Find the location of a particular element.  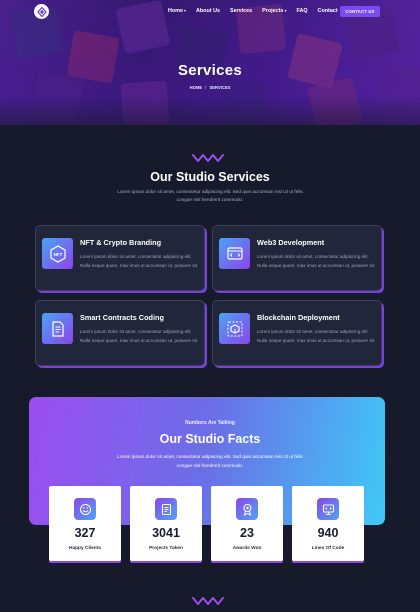

service-card-title: NFT & Crypto Branding is located at coordinates (121, 242).